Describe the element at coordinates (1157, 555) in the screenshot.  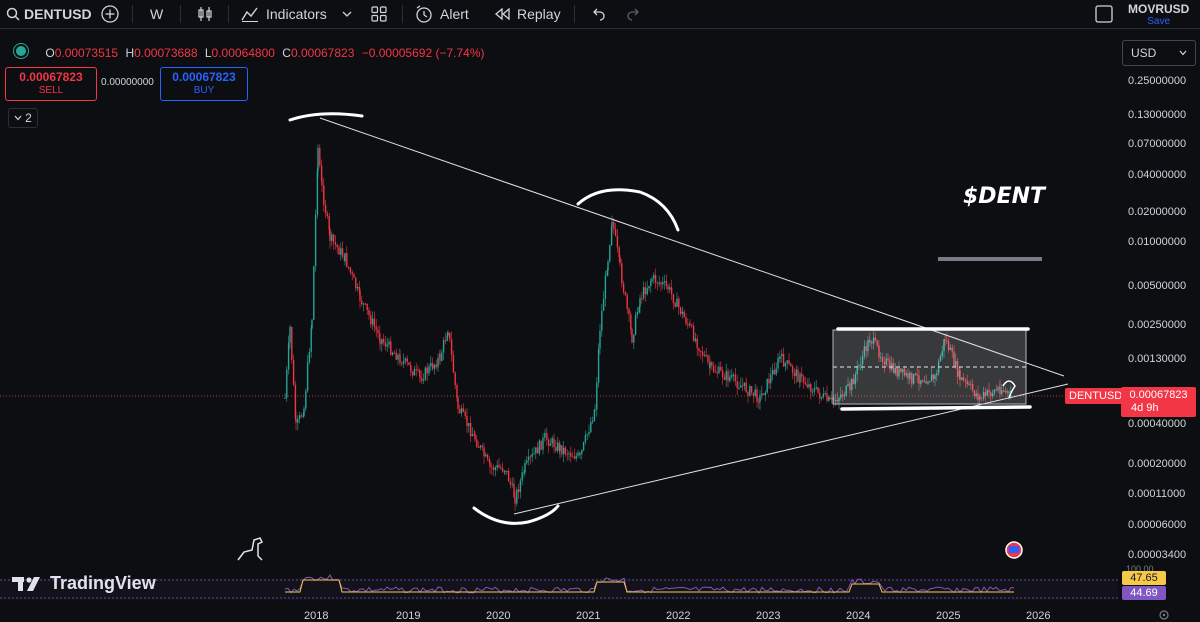
I see `price-tick: 0.00003400` at that location.